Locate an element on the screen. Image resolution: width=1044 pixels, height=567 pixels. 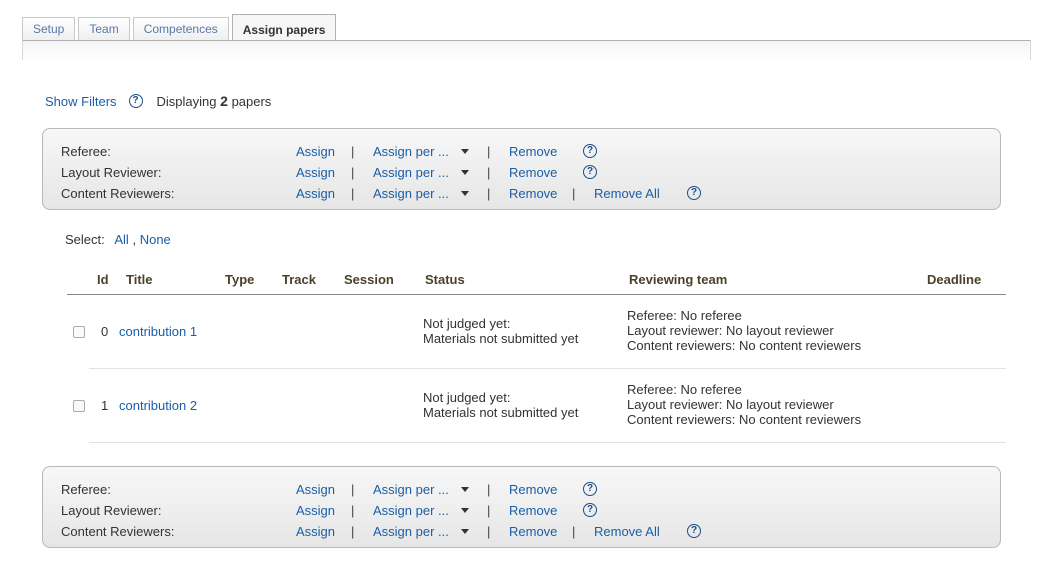
col-status: Status is located at coordinates (445, 279).